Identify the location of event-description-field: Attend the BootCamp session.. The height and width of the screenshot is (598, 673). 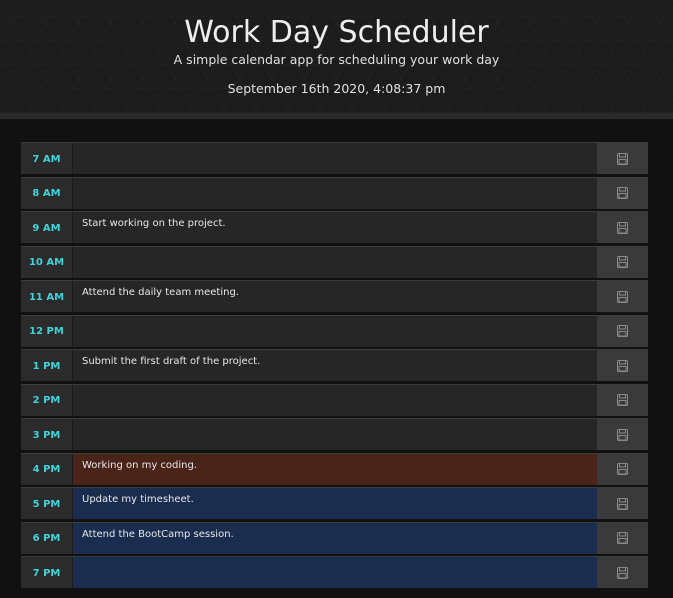
(335, 538).